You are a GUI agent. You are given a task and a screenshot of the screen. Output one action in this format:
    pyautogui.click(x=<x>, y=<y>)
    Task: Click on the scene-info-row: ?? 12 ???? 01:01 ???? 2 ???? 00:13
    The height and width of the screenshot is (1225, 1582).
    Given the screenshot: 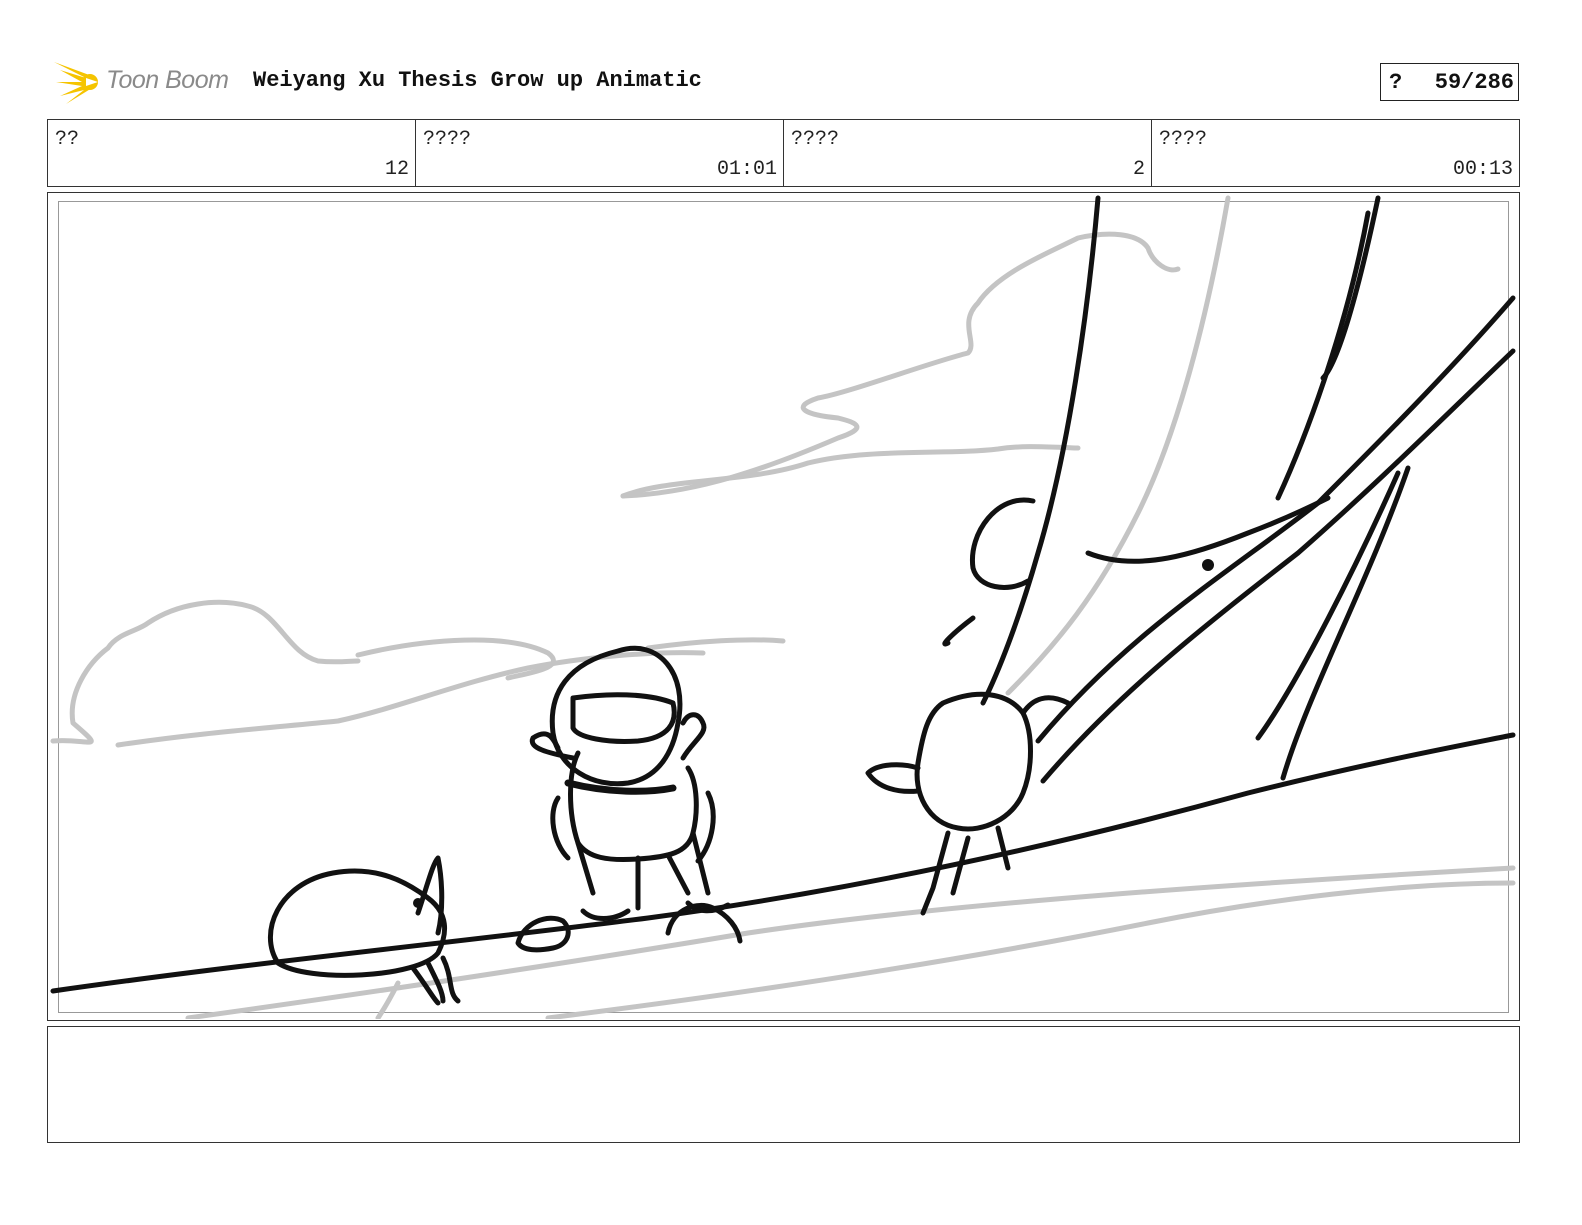 What is the action you would take?
    pyautogui.click(x=783, y=153)
    